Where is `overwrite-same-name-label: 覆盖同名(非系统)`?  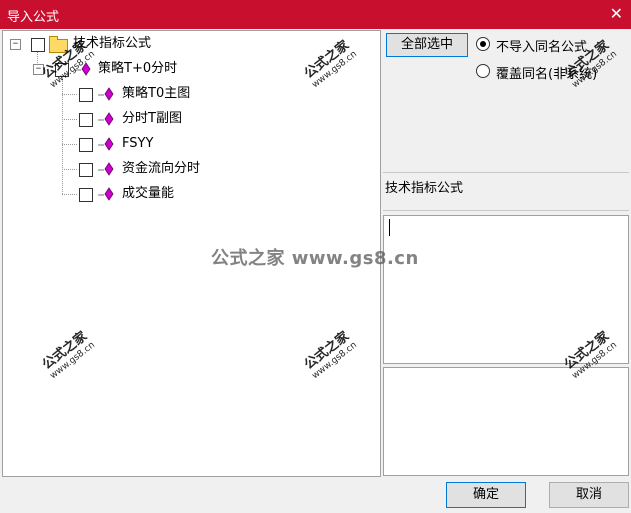
overwrite-same-name-label: 覆盖同名(非系统) is located at coordinates (546, 72).